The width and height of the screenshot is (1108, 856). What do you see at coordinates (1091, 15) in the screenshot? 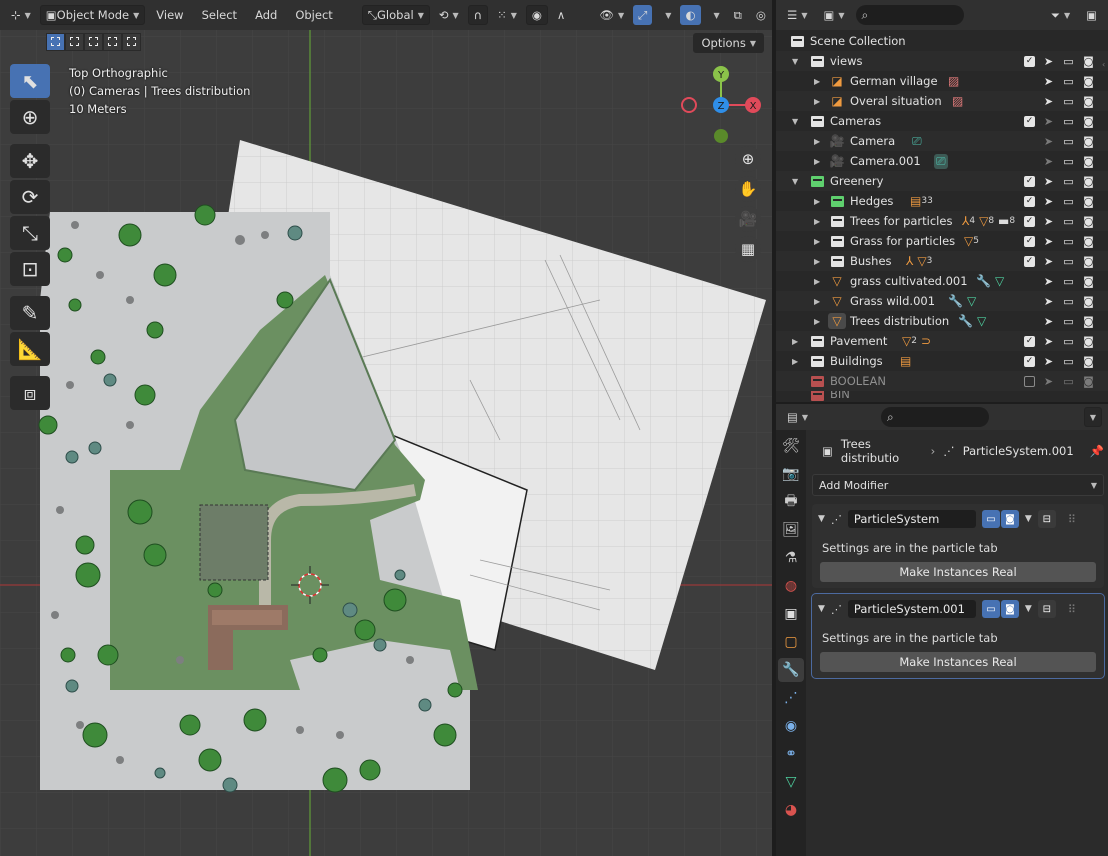
I see `new-collection-button: ▣` at bounding box center [1091, 15].